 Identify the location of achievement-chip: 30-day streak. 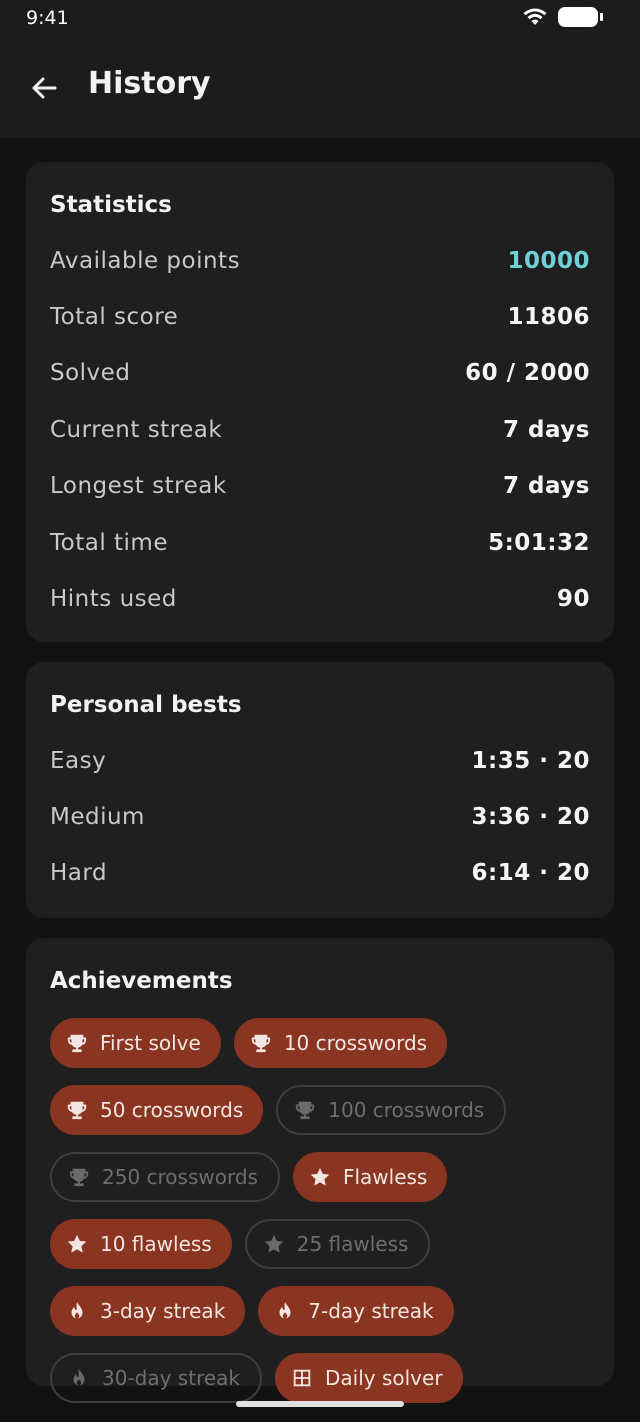
(156, 1378).